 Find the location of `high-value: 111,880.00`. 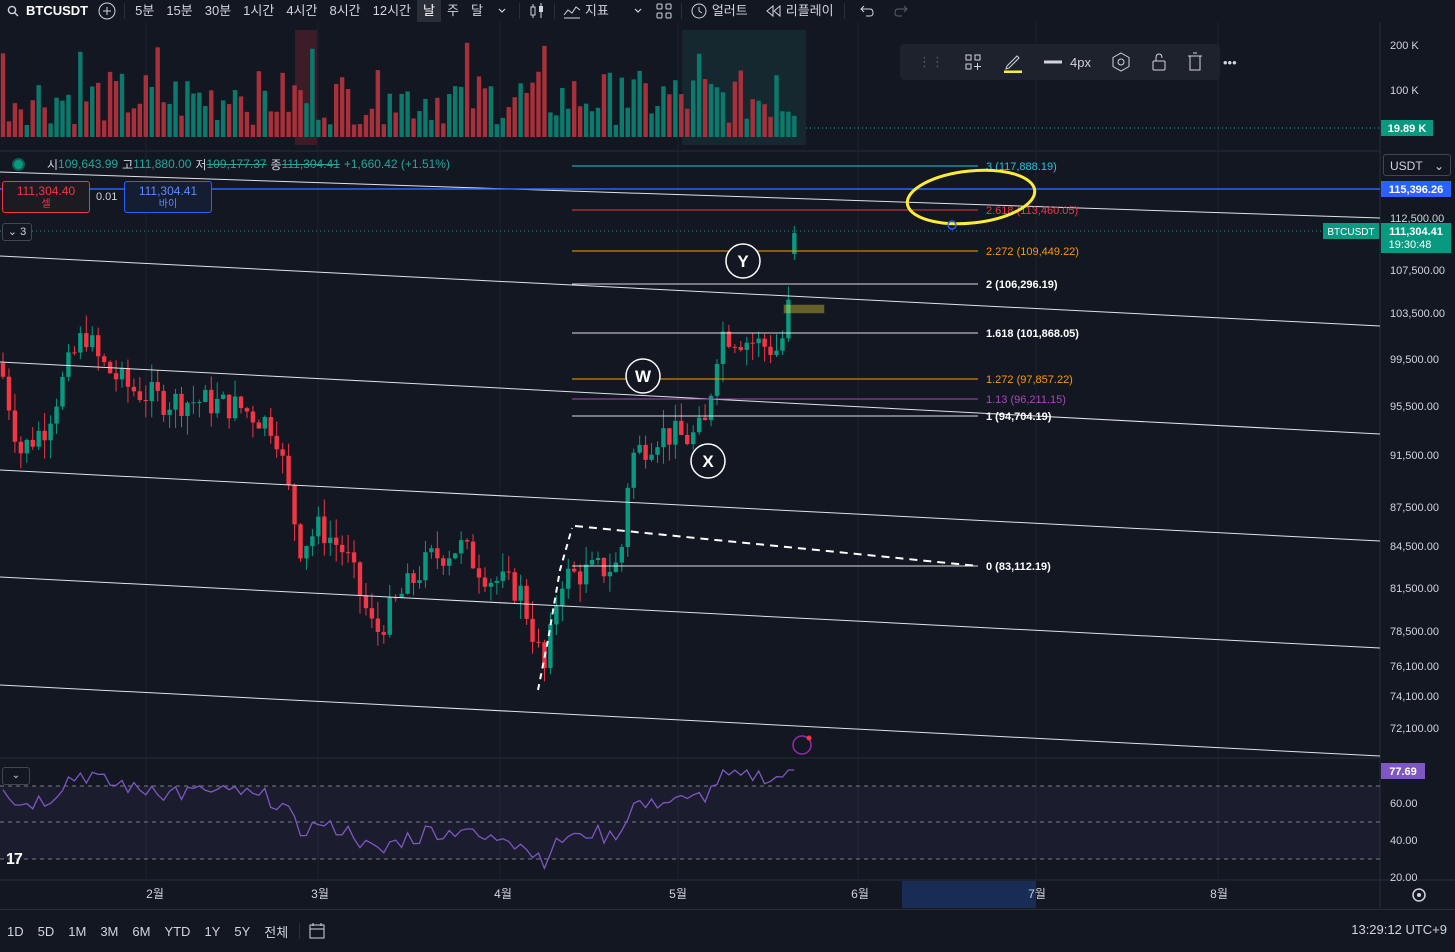

high-value: 111,880.00 is located at coordinates (162, 164).